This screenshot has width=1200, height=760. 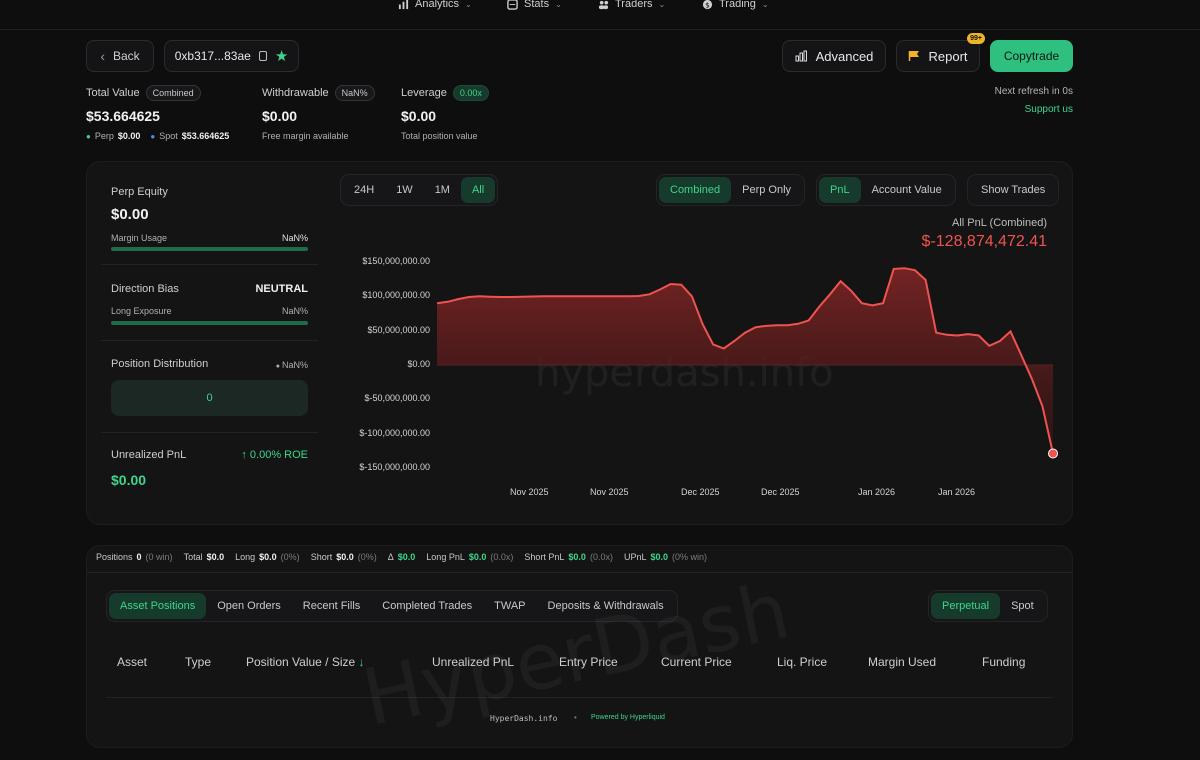 What do you see at coordinates (281, 56) in the screenshot?
I see `star-icon: ★` at bounding box center [281, 56].